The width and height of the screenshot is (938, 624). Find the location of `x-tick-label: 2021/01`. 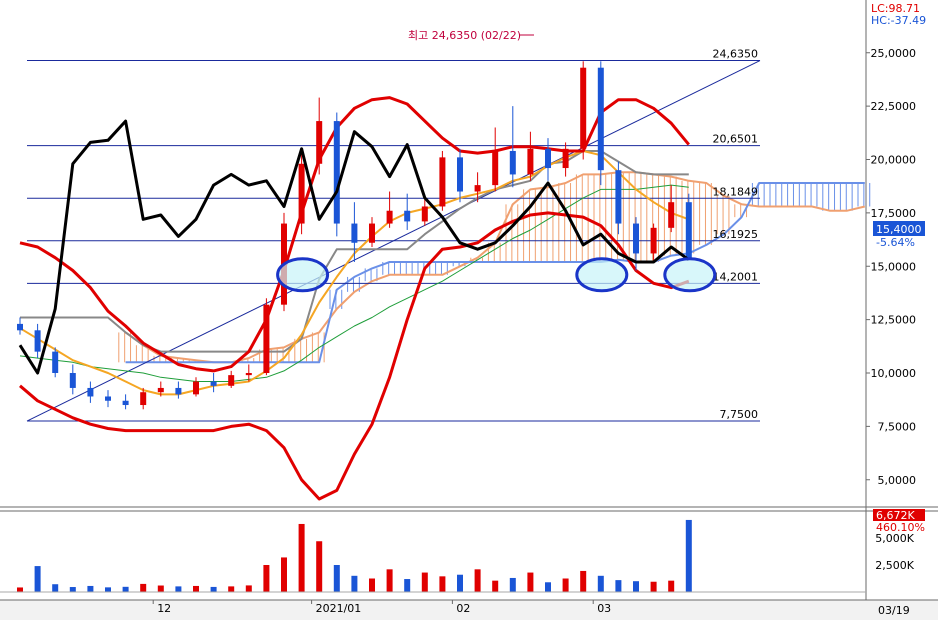

x-tick-label: 2021/01 is located at coordinates (339, 608).